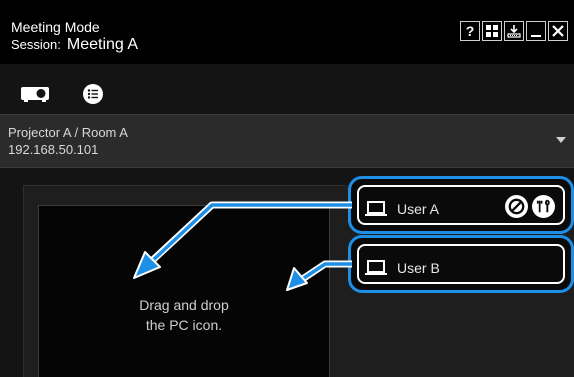  What do you see at coordinates (561, 140) in the screenshot?
I see `chevron-down-icon` at bounding box center [561, 140].